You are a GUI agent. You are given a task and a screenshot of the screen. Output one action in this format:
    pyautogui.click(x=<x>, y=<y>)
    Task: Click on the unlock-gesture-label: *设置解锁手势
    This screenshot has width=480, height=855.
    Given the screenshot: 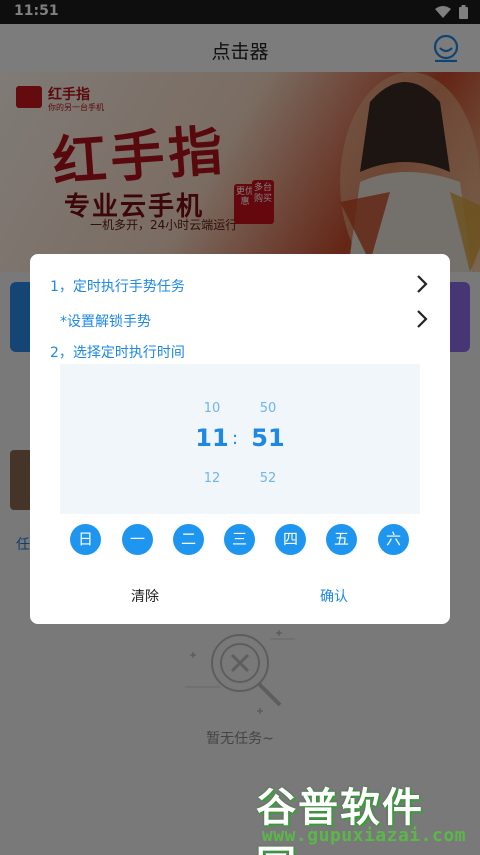 What is the action you would take?
    pyautogui.click(x=105, y=322)
    